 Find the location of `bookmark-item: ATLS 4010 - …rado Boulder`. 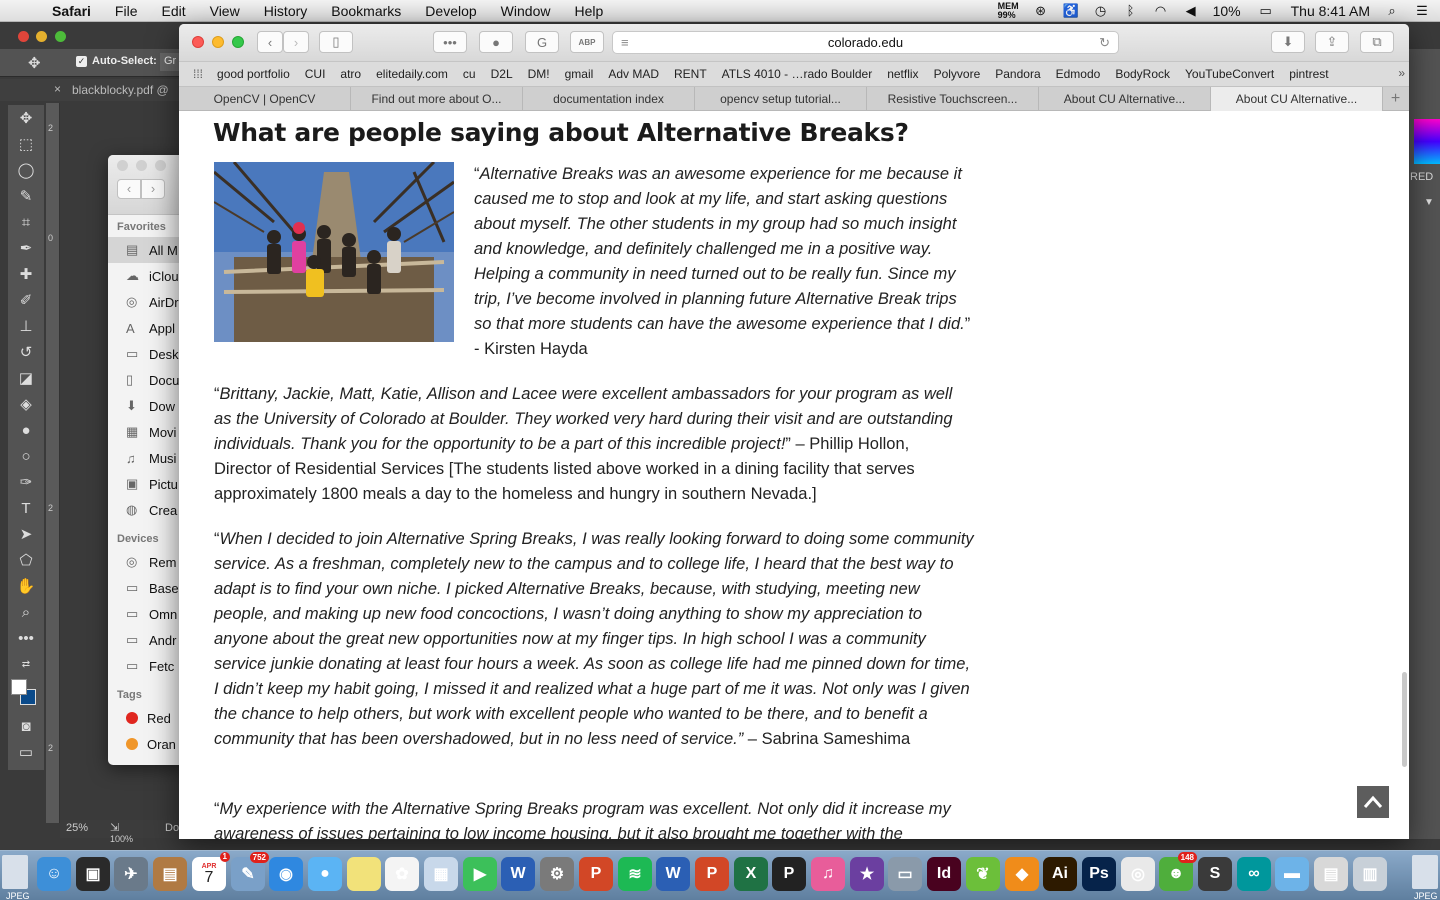

bookmark-item: ATLS 4010 - …rado Boulder is located at coordinates (797, 74).